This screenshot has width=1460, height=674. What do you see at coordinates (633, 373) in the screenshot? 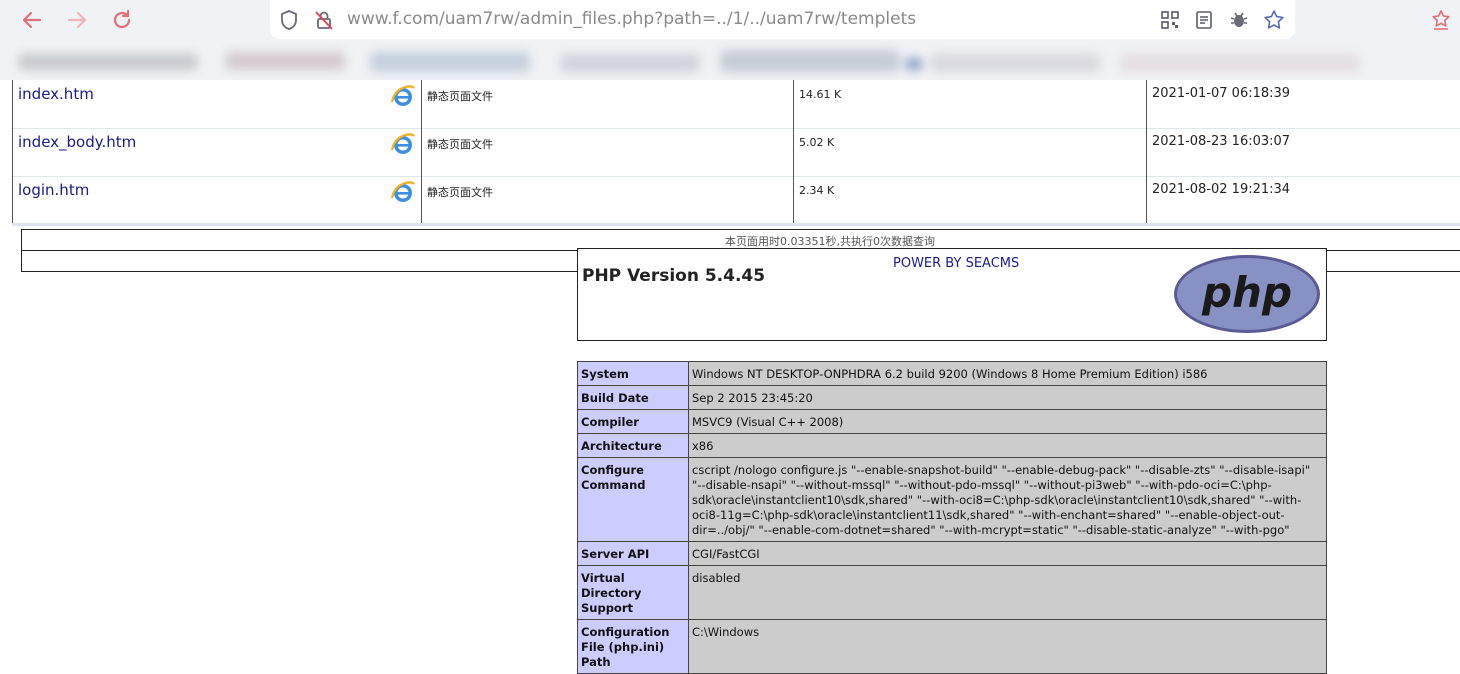
I see `info-key: System` at bounding box center [633, 373].